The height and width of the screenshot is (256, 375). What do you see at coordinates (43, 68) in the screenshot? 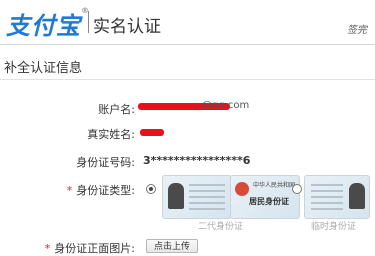
I see `section-title: 补全认证信息` at bounding box center [43, 68].